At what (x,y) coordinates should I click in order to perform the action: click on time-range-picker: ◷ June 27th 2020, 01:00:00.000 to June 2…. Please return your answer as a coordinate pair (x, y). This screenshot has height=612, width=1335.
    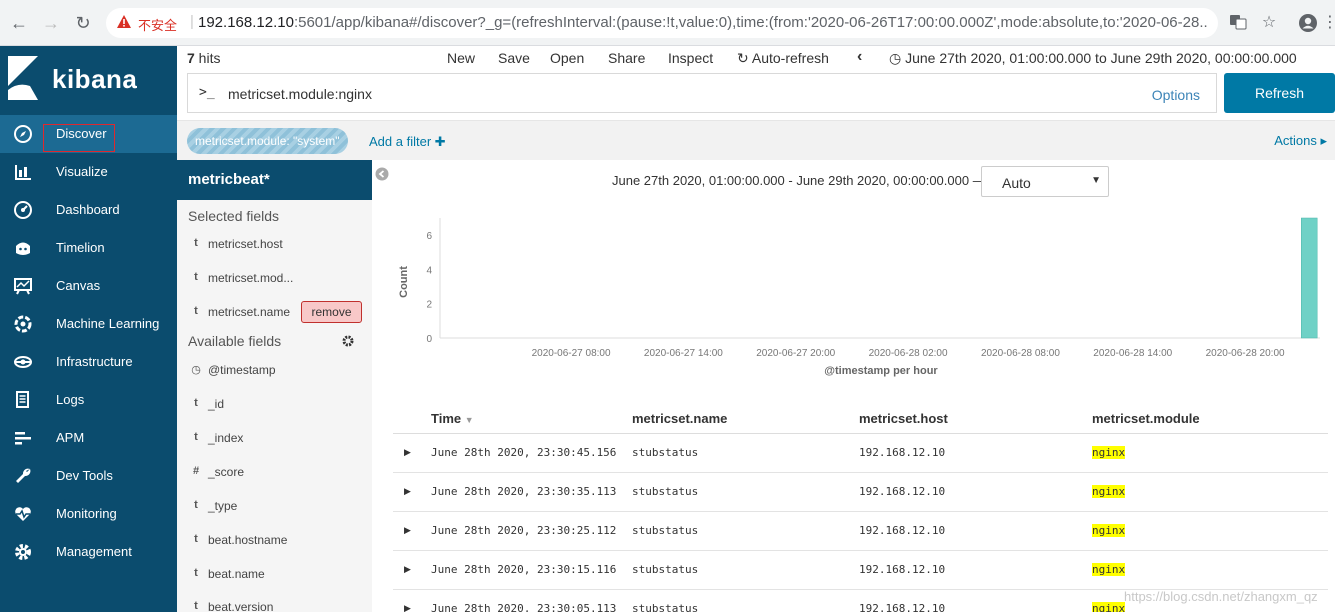
    Looking at the image, I should click on (1093, 58).